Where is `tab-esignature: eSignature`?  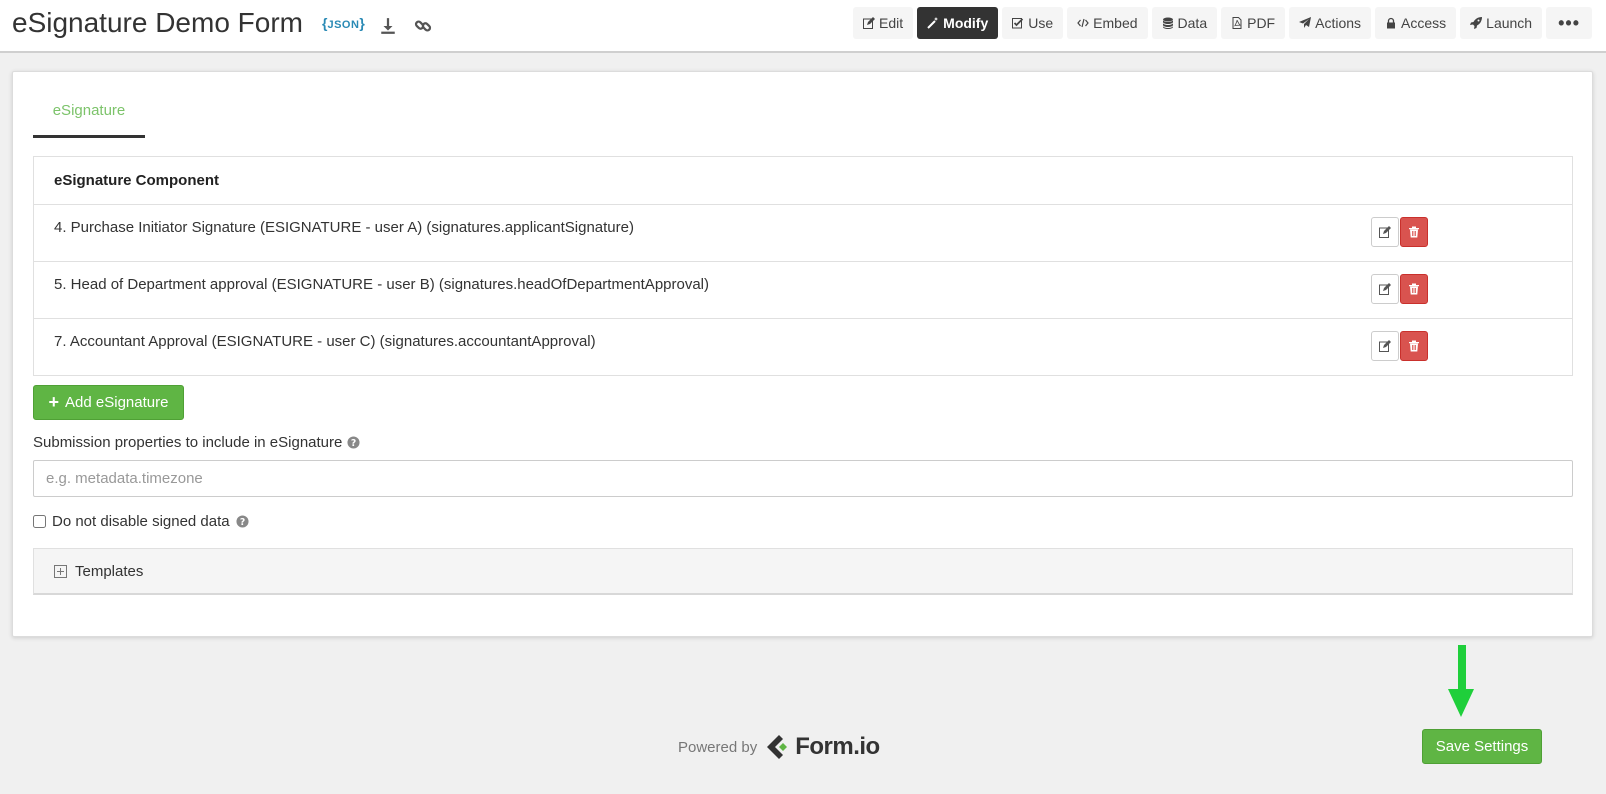
tab-esignature: eSignature is located at coordinates (89, 119).